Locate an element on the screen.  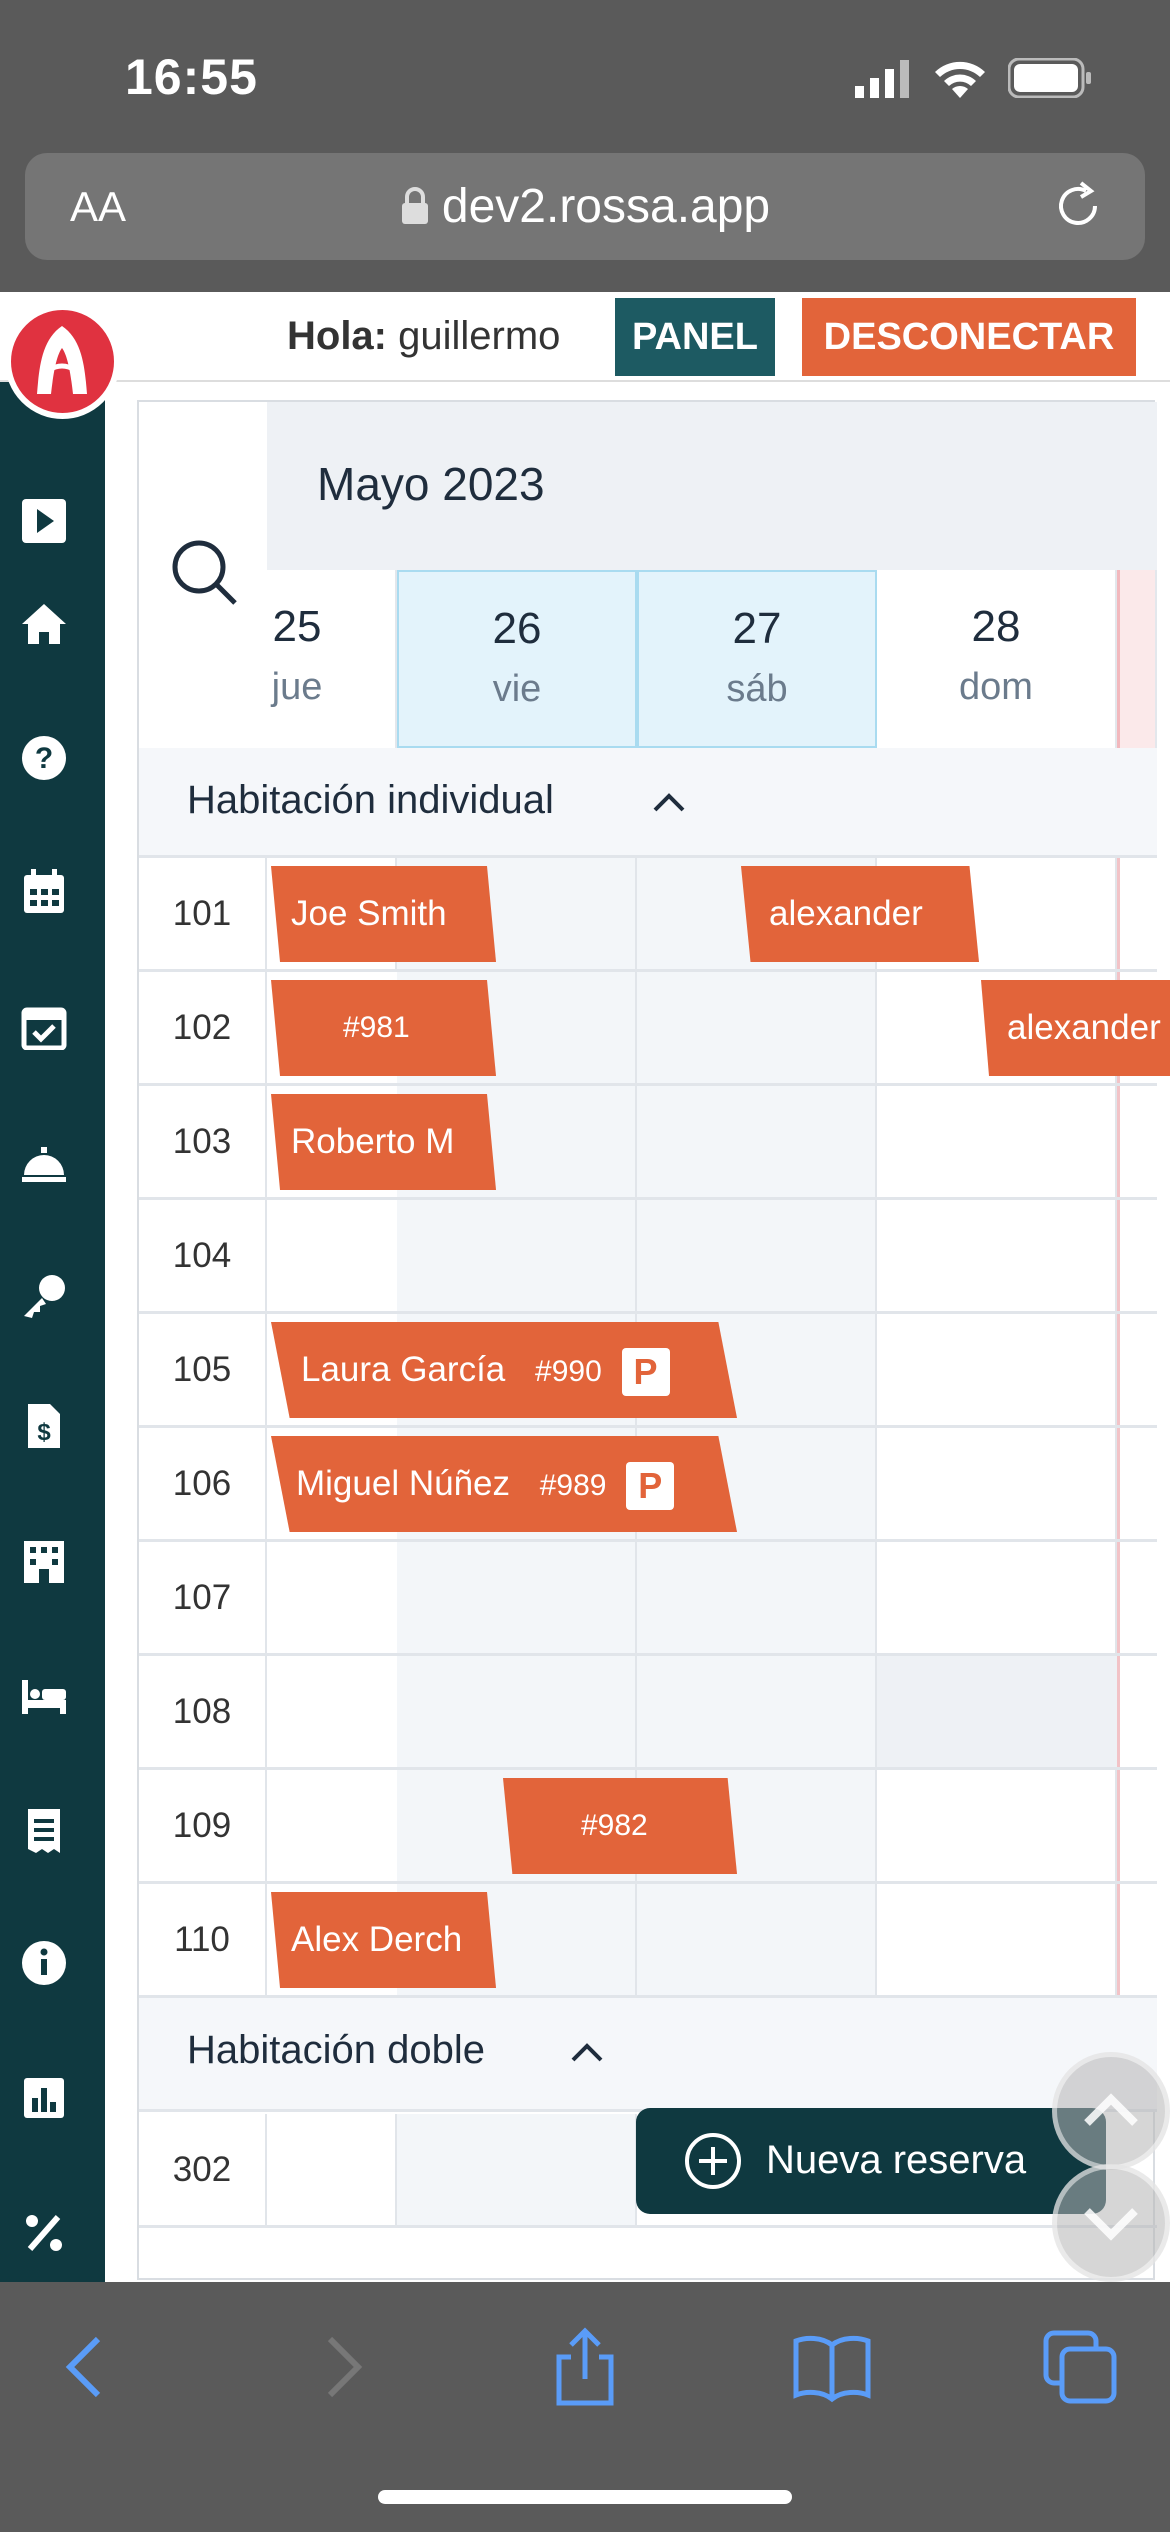
blocked-cell is located at coordinates (997, 1711).